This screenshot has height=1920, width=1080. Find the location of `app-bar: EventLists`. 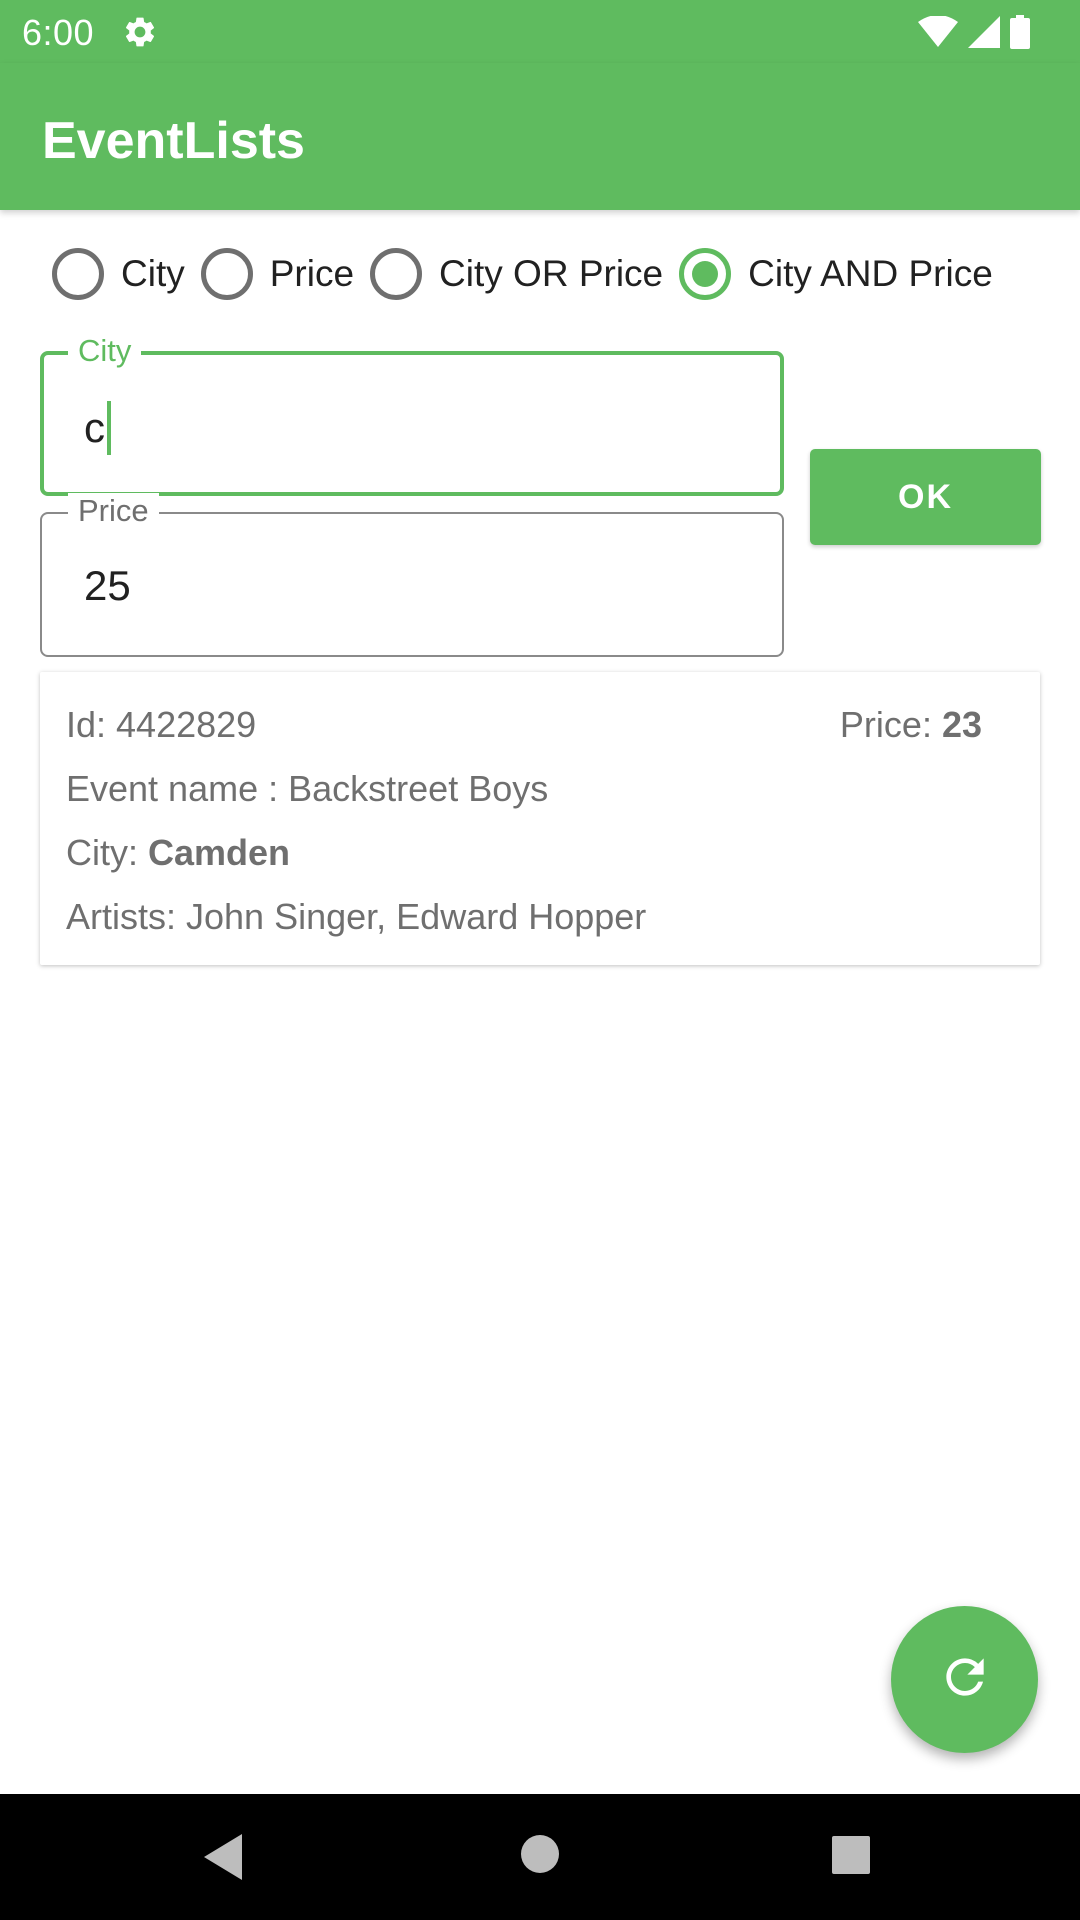

app-bar: EventLists is located at coordinates (540, 136).